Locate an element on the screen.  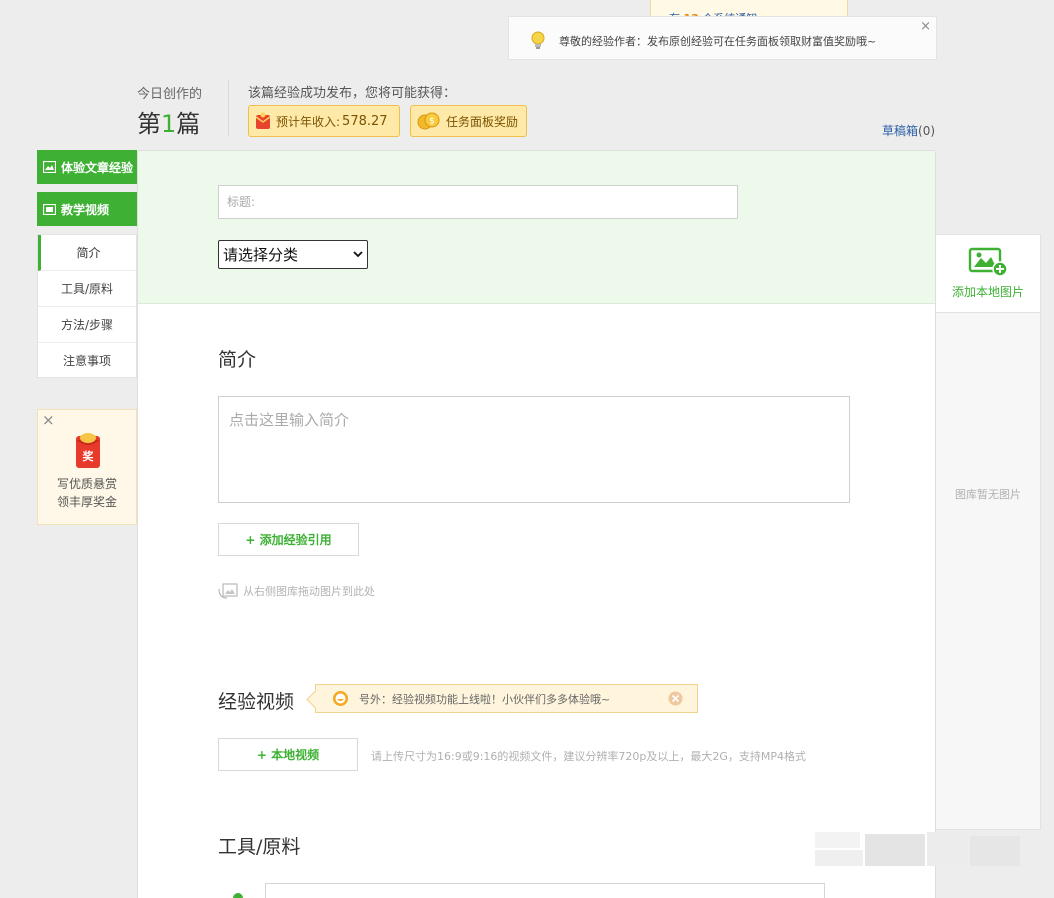
bounty-close-icon: × is located at coordinates (48, 420).